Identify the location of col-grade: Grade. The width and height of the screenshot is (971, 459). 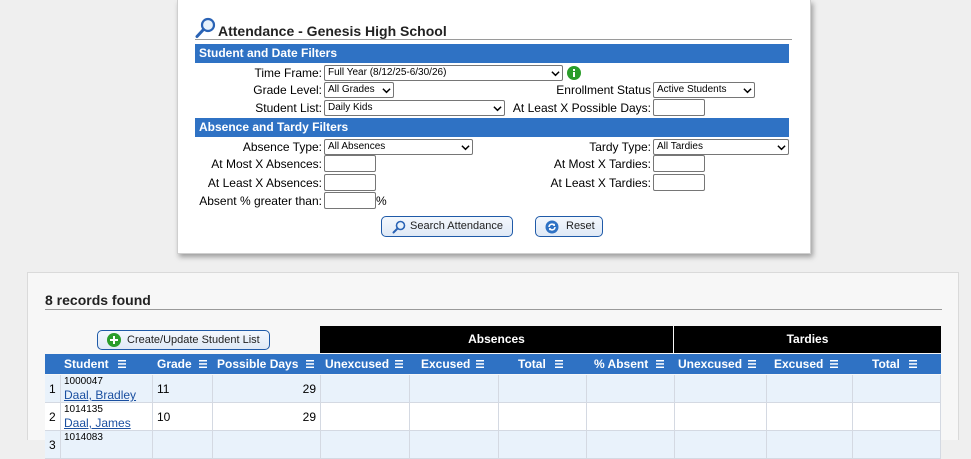
(182, 364).